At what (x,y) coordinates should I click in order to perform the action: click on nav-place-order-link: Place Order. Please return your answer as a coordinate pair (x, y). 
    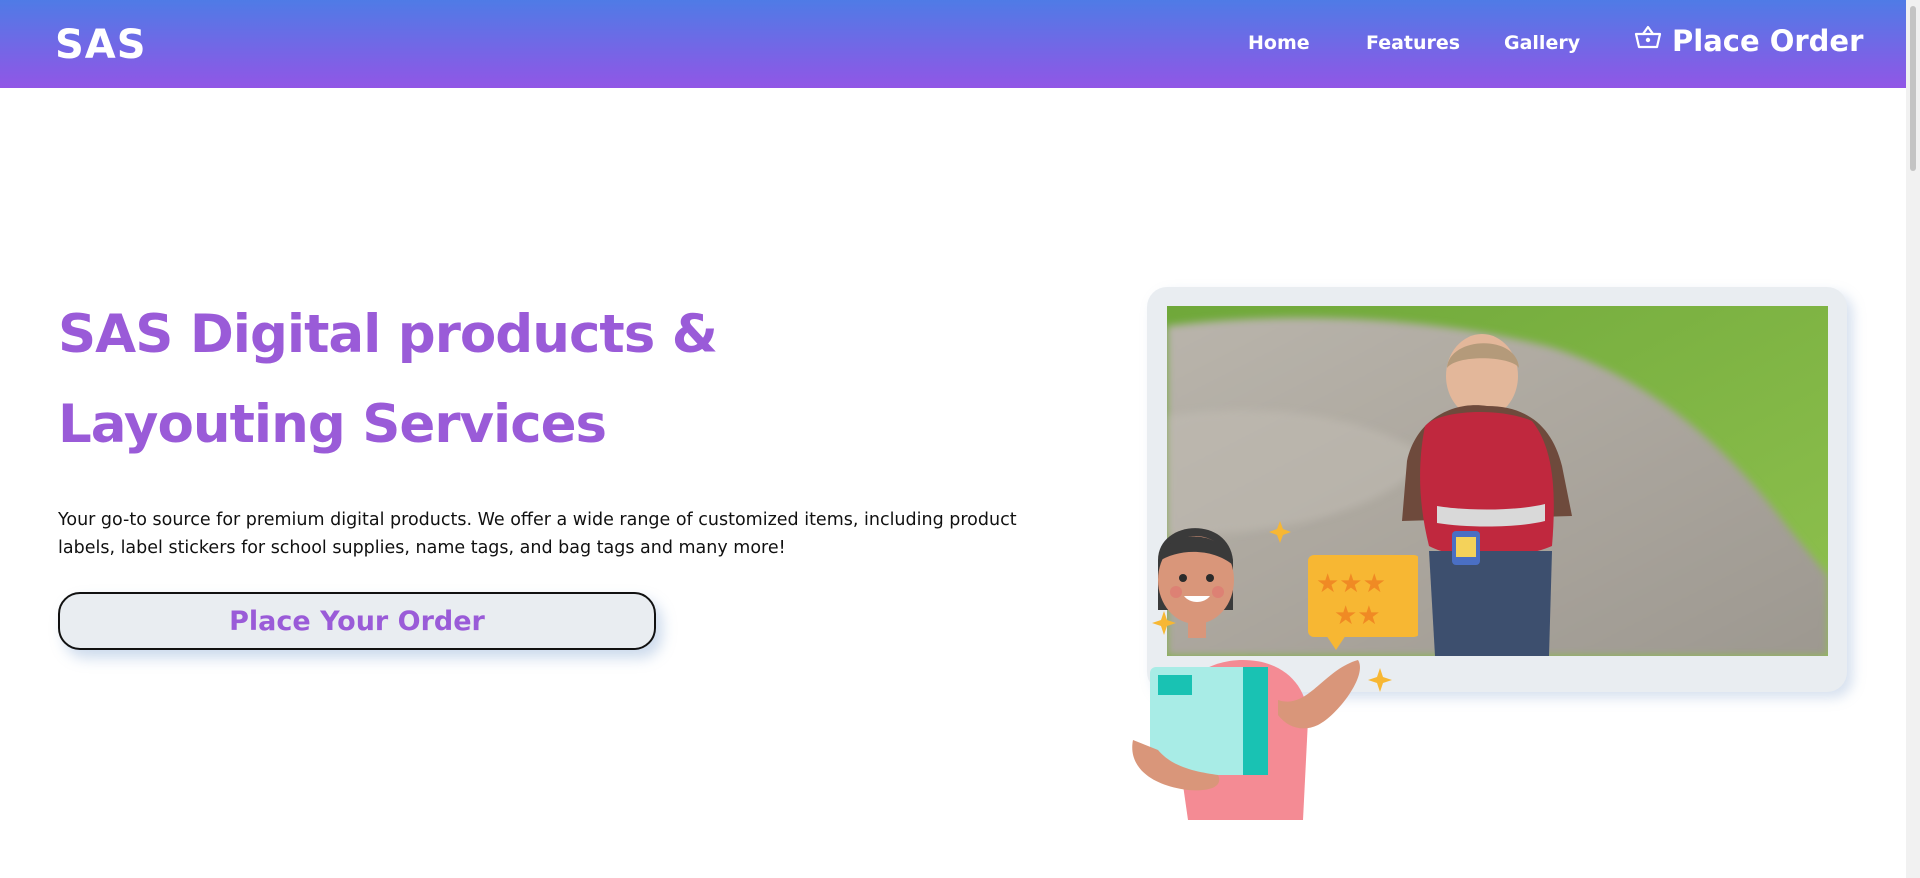
    Looking at the image, I should click on (1748, 41).